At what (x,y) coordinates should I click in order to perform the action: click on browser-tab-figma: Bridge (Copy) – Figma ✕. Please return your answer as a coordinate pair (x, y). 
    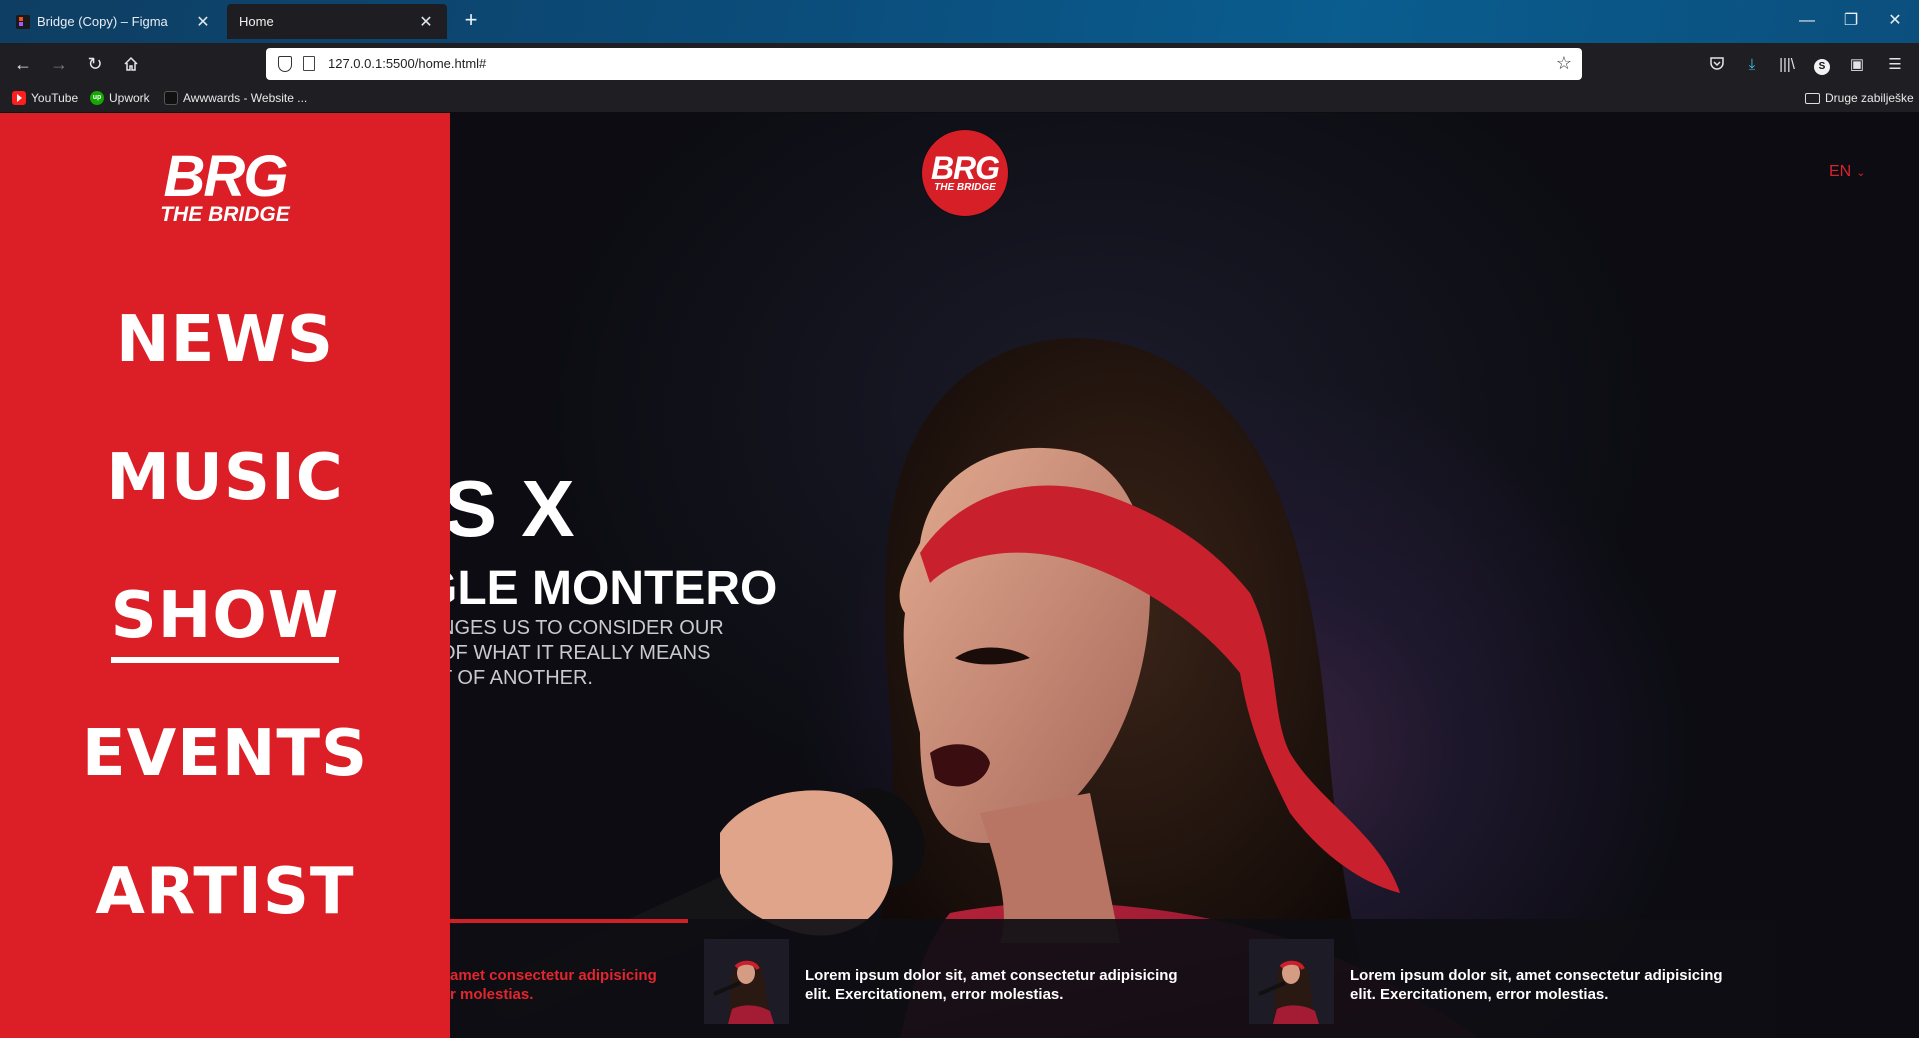
    Looking at the image, I should click on (114, 21).